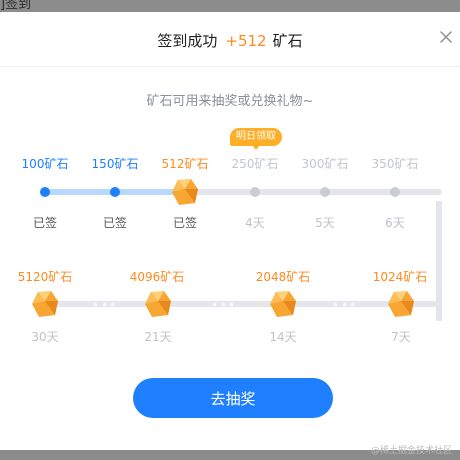 The image size is (460, 460). I want to click on tomorrow-badge: 明日领取, so click(256, 139).